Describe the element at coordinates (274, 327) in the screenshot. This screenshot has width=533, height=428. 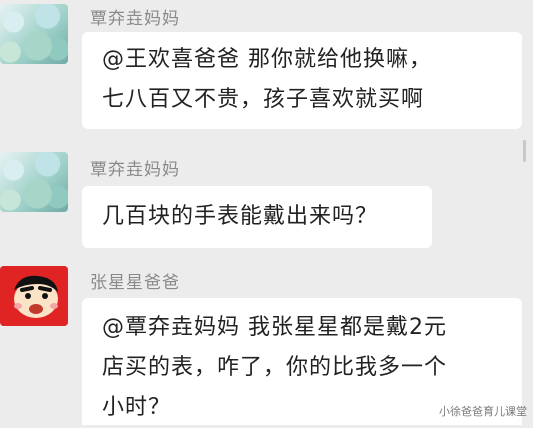
I see `message-line: @覃㚏垚妈妈 我张星星都是戴2元` at that location.